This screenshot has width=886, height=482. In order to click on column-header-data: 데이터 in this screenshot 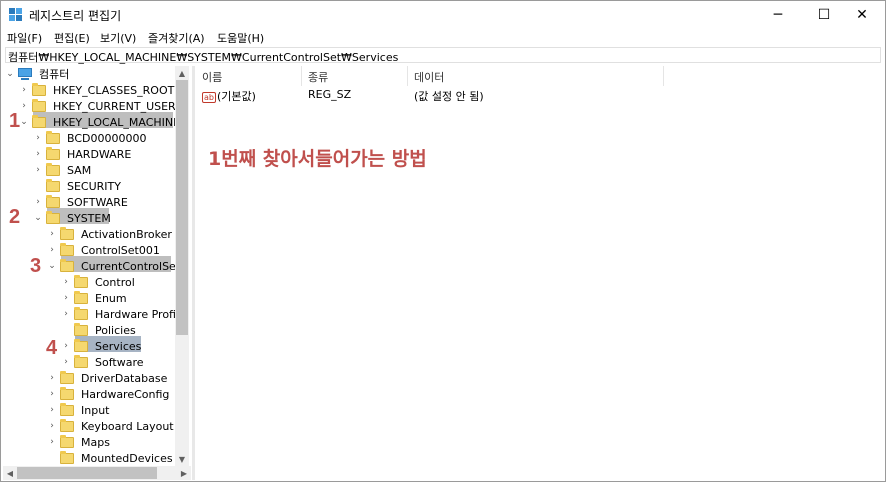, I will do `click(536, 76)`.